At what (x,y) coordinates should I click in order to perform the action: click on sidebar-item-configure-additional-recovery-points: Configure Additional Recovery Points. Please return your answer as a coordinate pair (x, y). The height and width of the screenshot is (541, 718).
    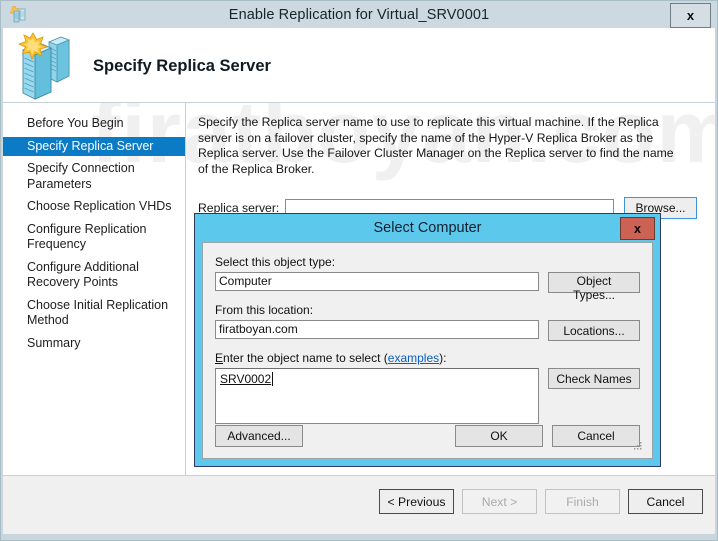
    Looking at the image, I should click on (94, 275).